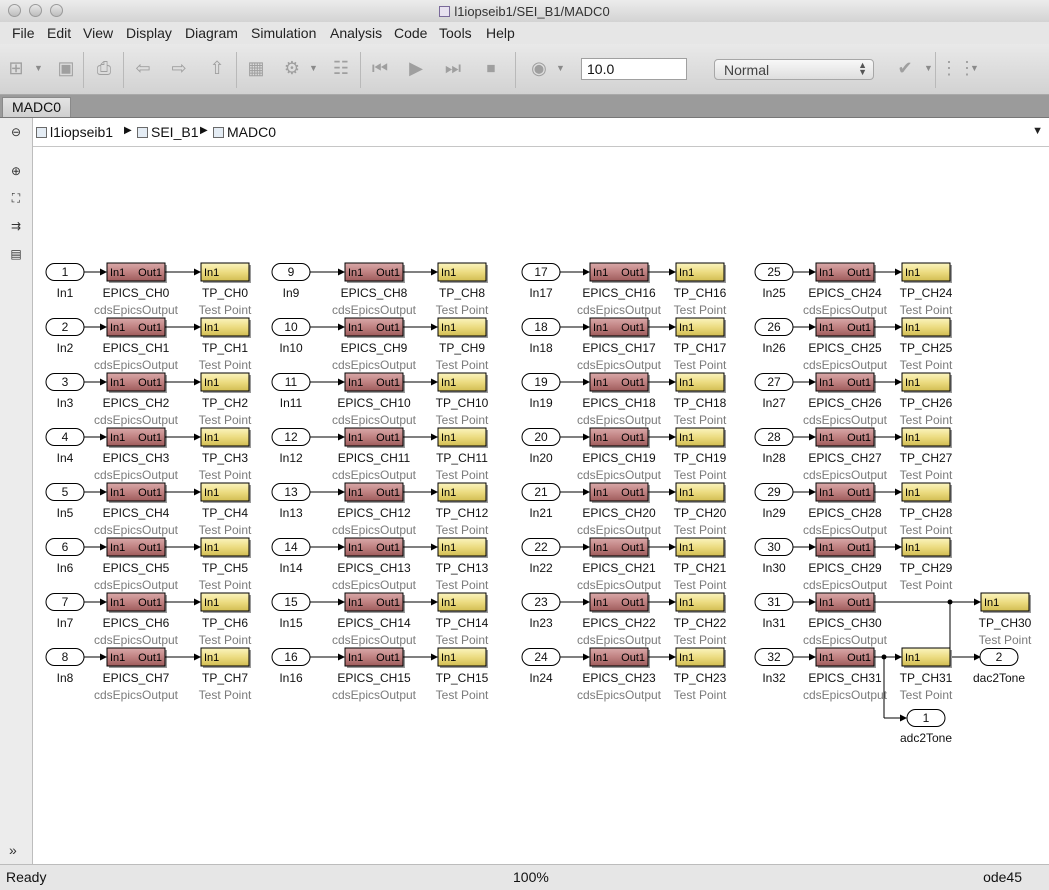  What do you see at coordinates (356, 33) in the screenshot?
I see `menu-analysis: Analysis` at bounding box center [356, 33].